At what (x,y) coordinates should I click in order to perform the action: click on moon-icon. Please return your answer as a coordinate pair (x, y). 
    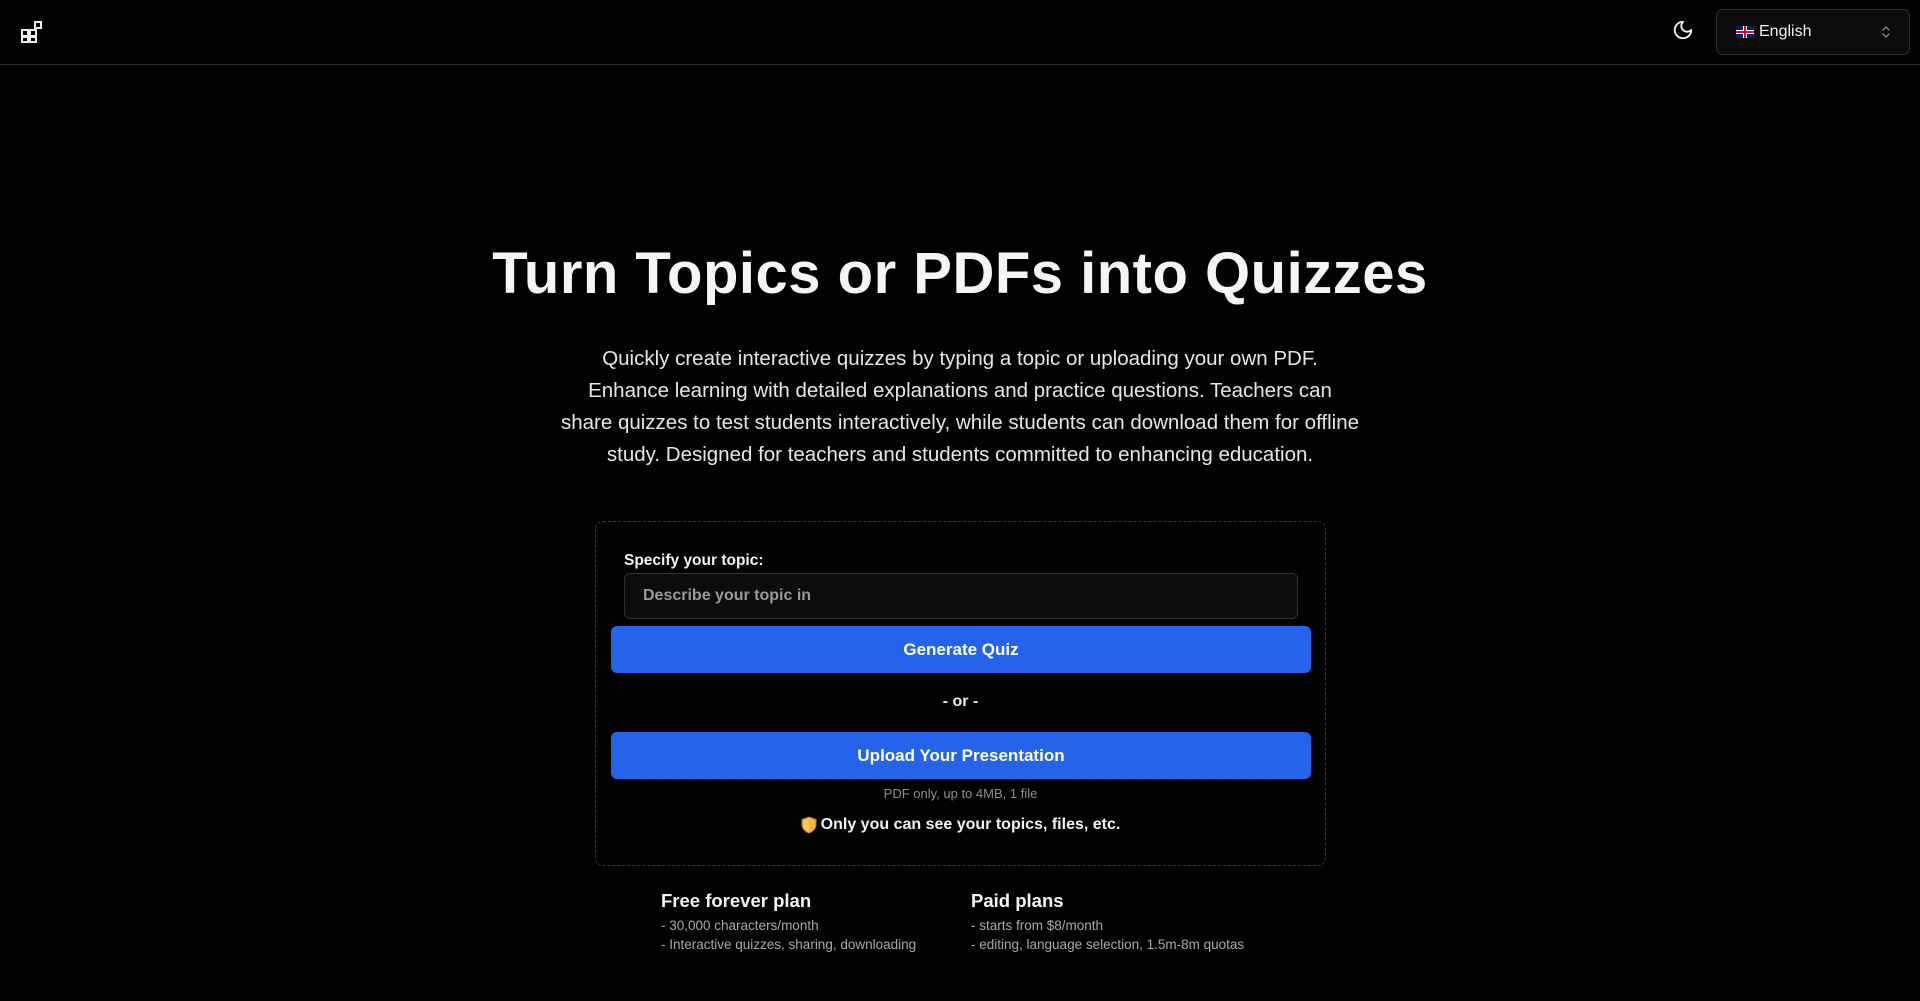
    Looking at the image, I should click on (1683, 32).